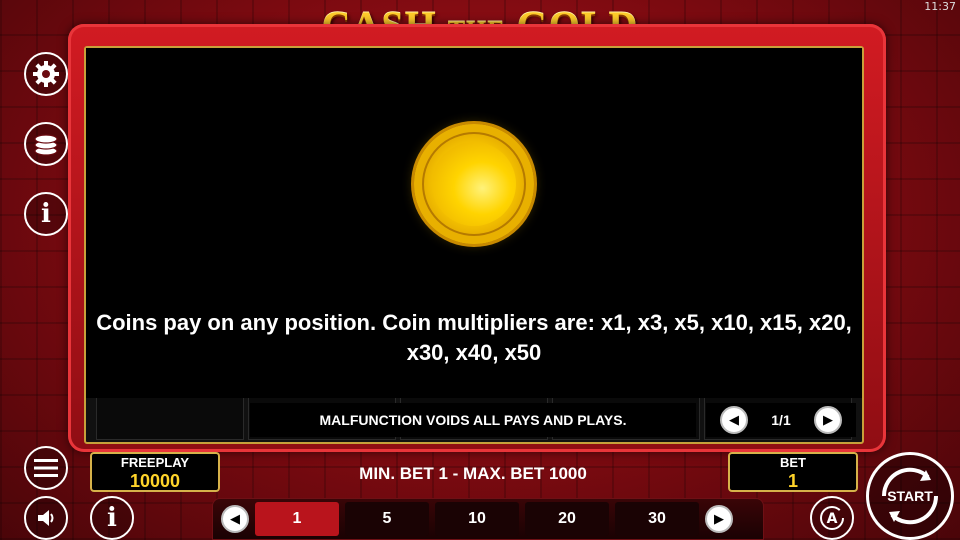 This screenshot has width=960, height=540. Describe the element at coordinates (792, 481) in the screenshot. I see `bet-value: 1` at that location.